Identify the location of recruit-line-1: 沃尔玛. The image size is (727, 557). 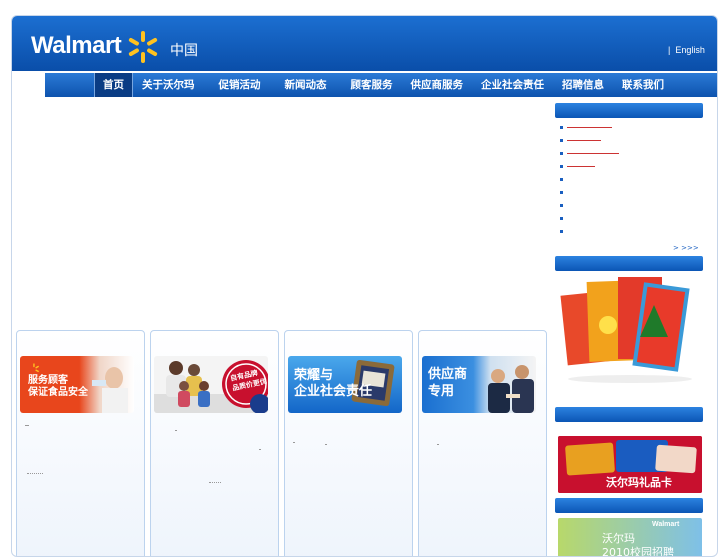
(618, 538).